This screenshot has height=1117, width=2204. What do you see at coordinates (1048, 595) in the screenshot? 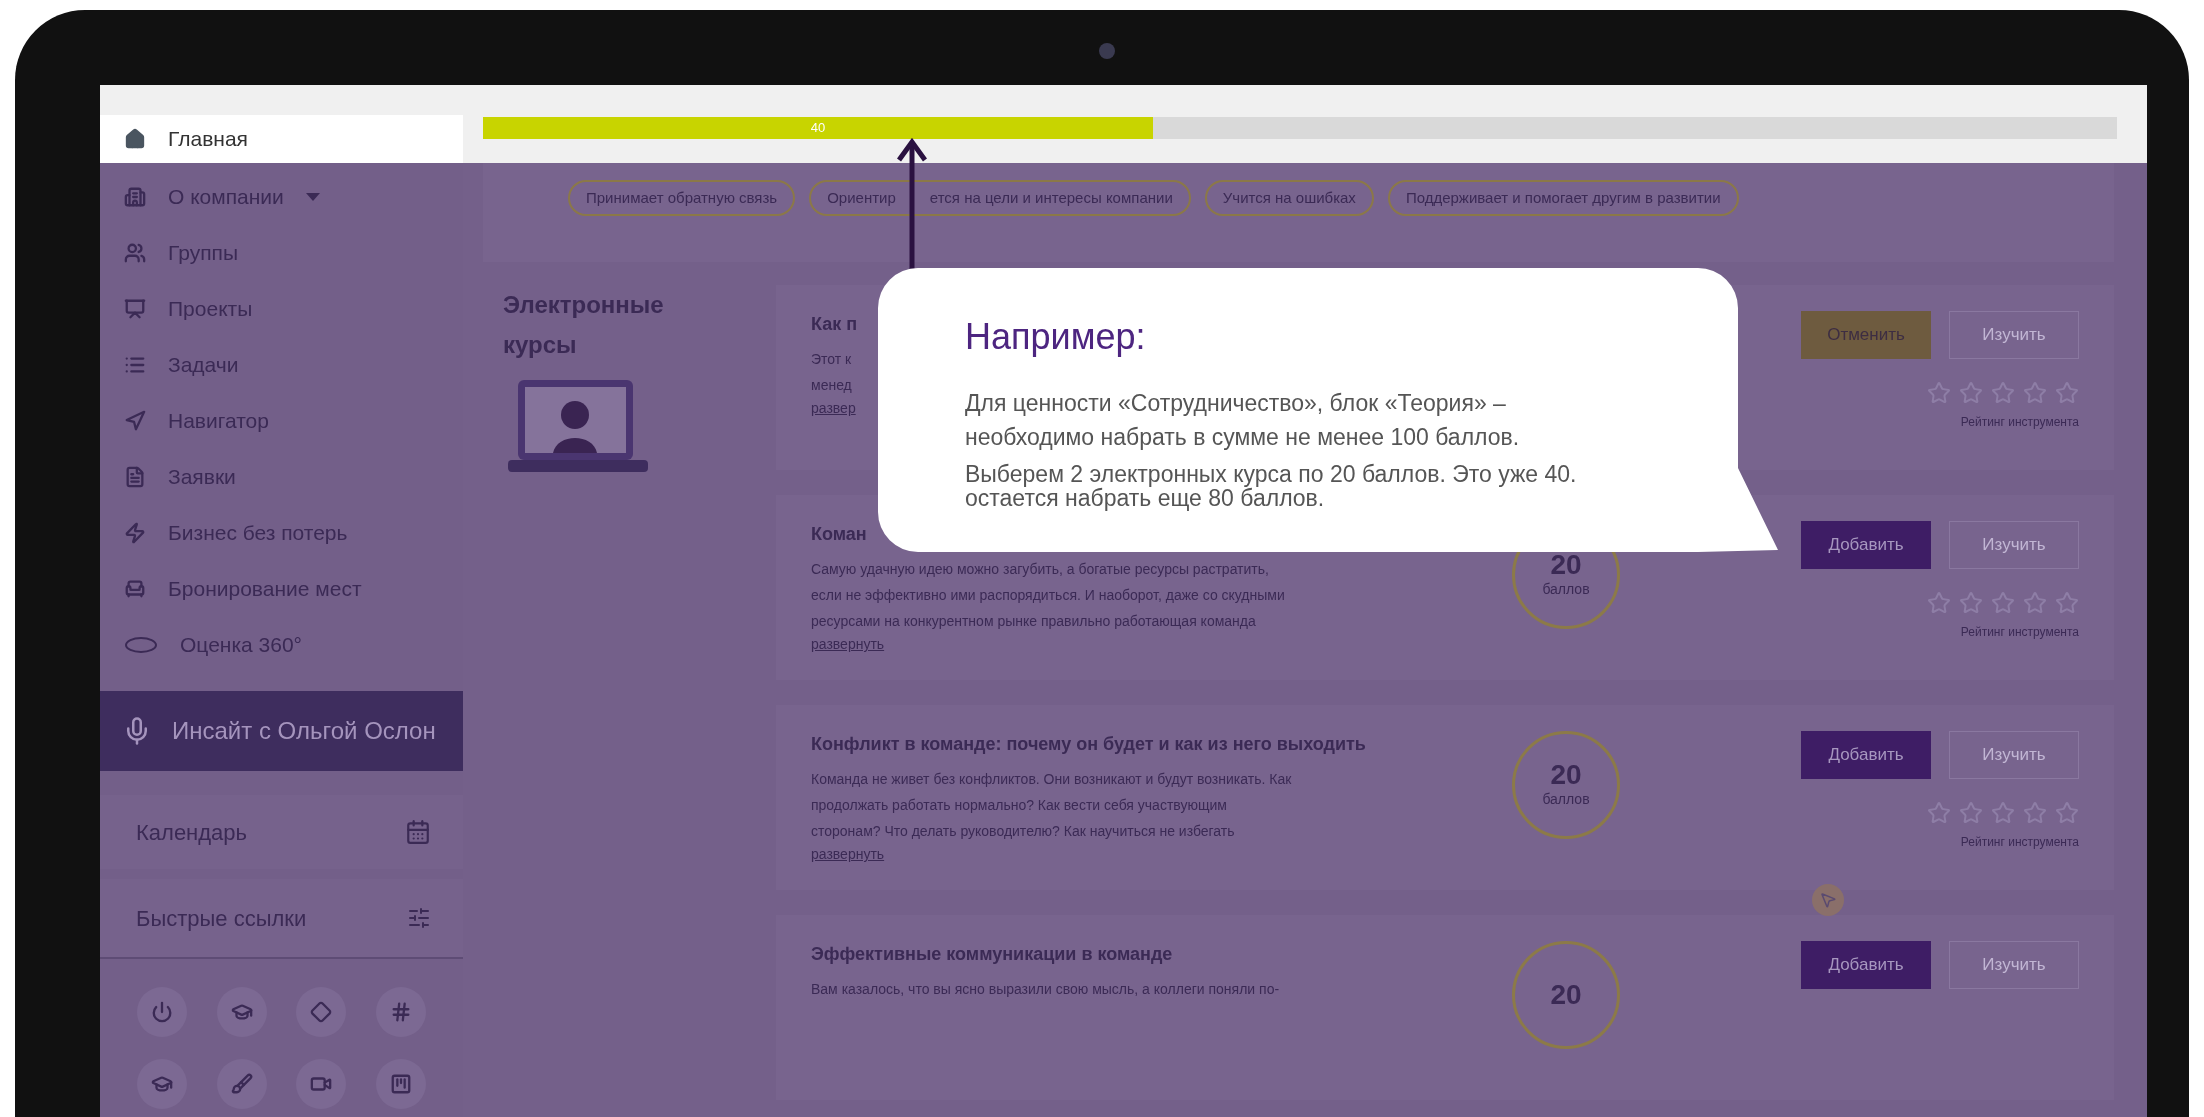
I see `course-description: если не эффективно ими распорядиться. И наоборот, даже со скудными` at bounding box center [1048, 595].